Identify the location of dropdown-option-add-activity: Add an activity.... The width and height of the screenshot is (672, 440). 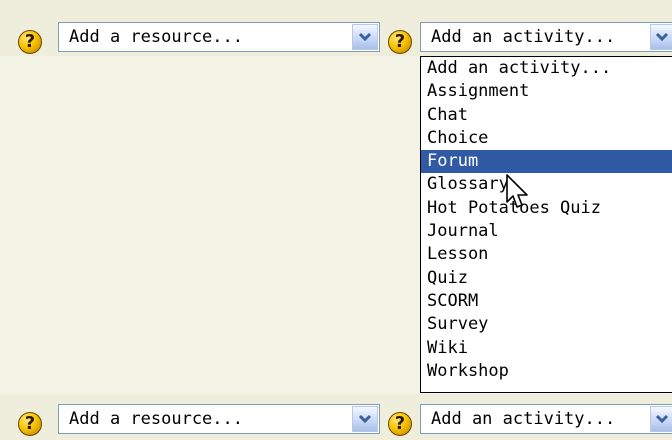
(546, 68).